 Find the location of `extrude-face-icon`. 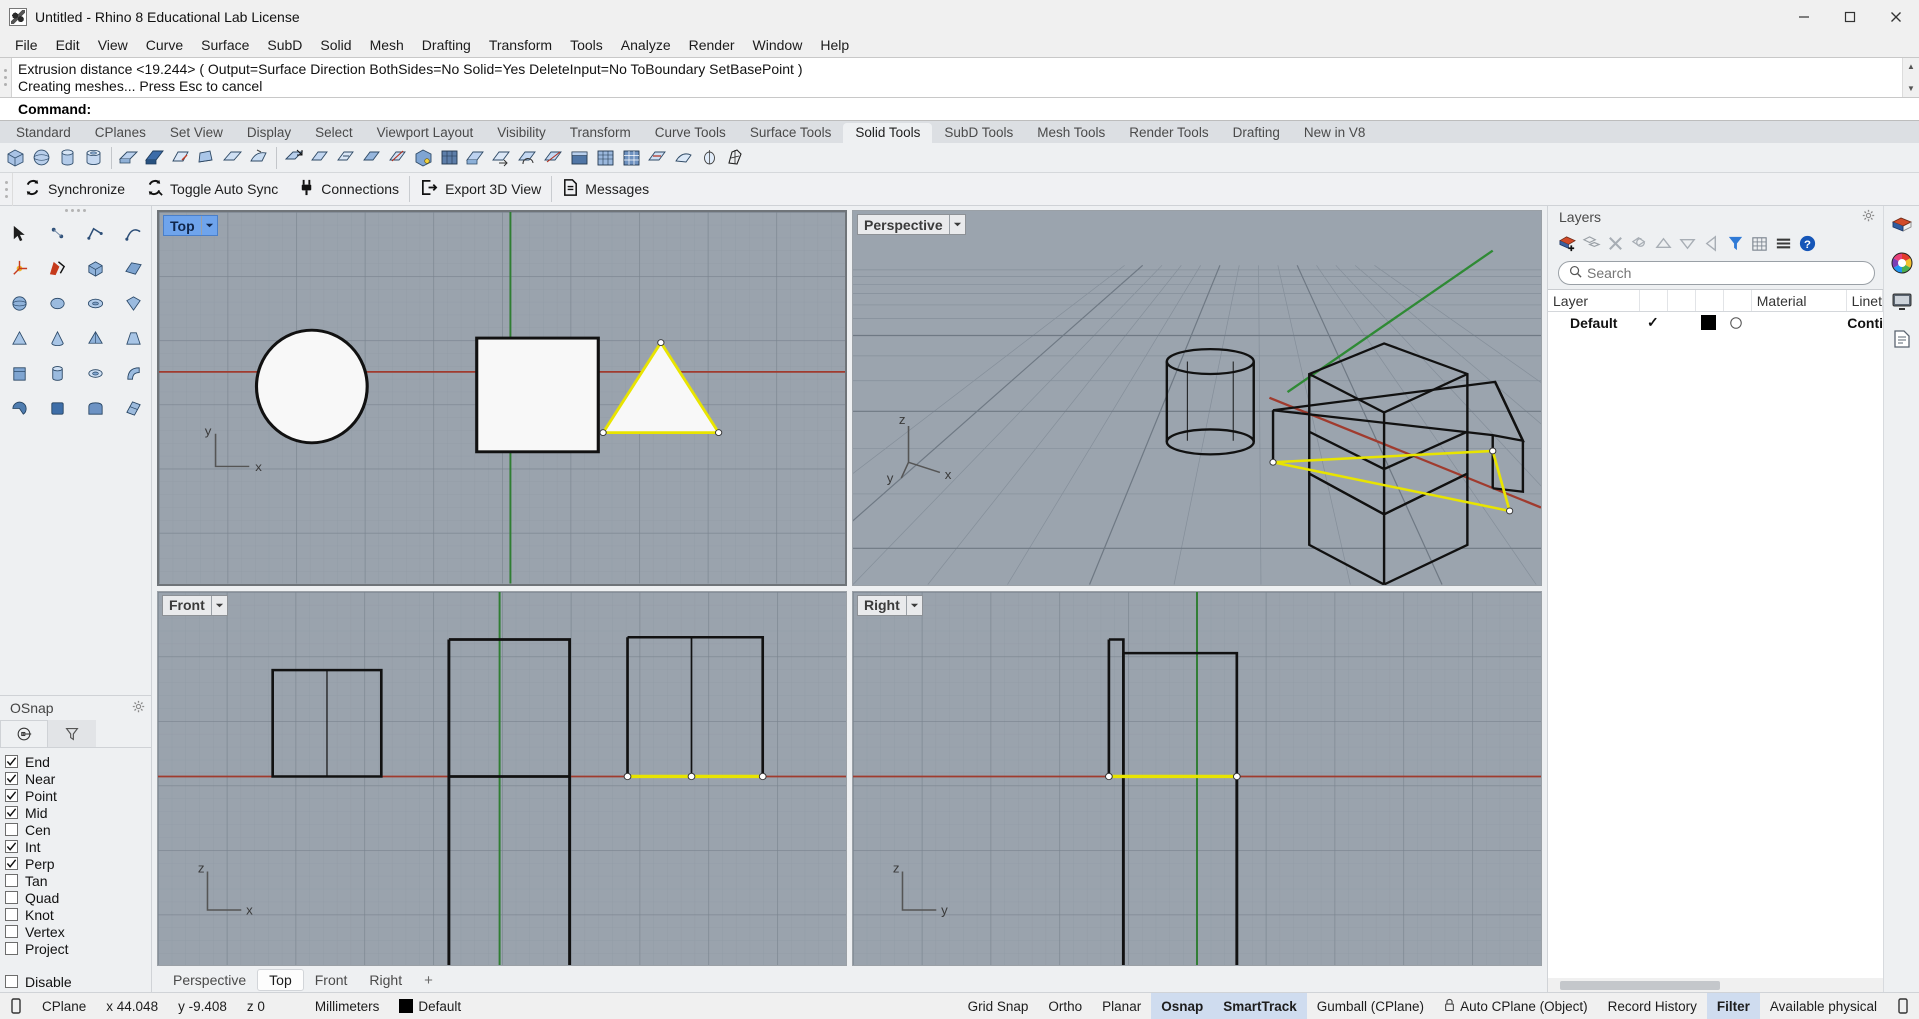

extrude-face-icon is located at coordinates (475, 157).